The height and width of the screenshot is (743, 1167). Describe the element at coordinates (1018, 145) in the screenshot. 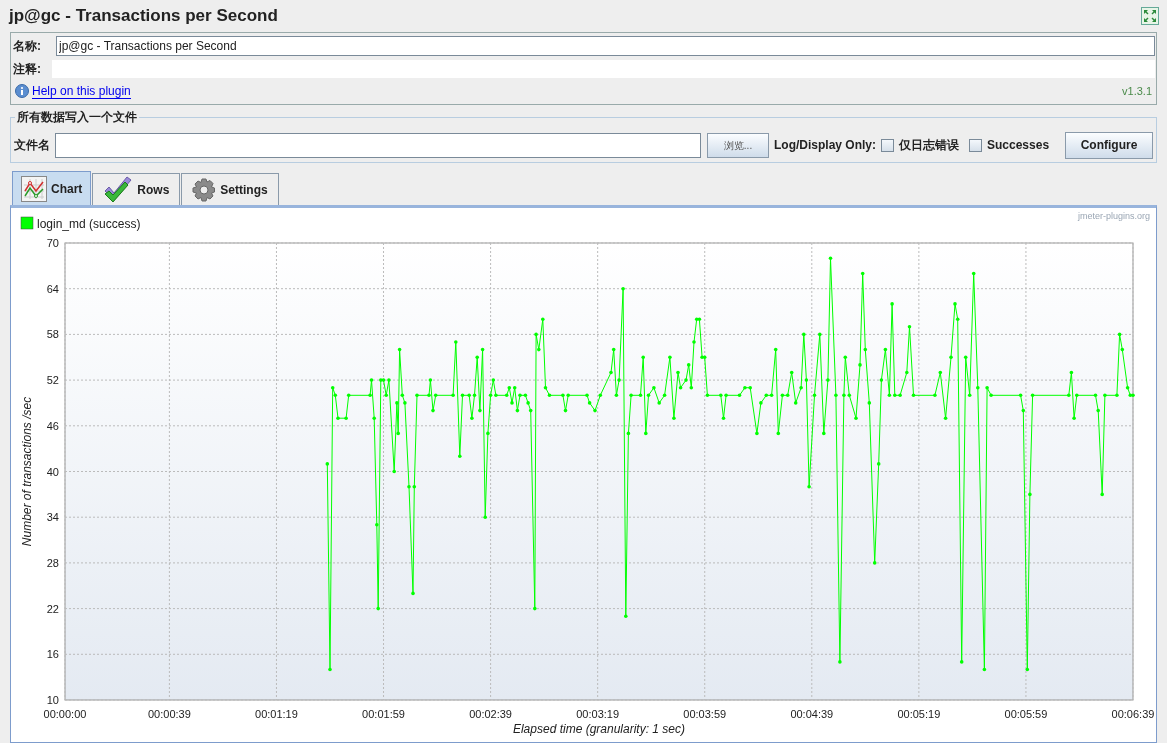

I see `checkbox-label: Successes` at that location.